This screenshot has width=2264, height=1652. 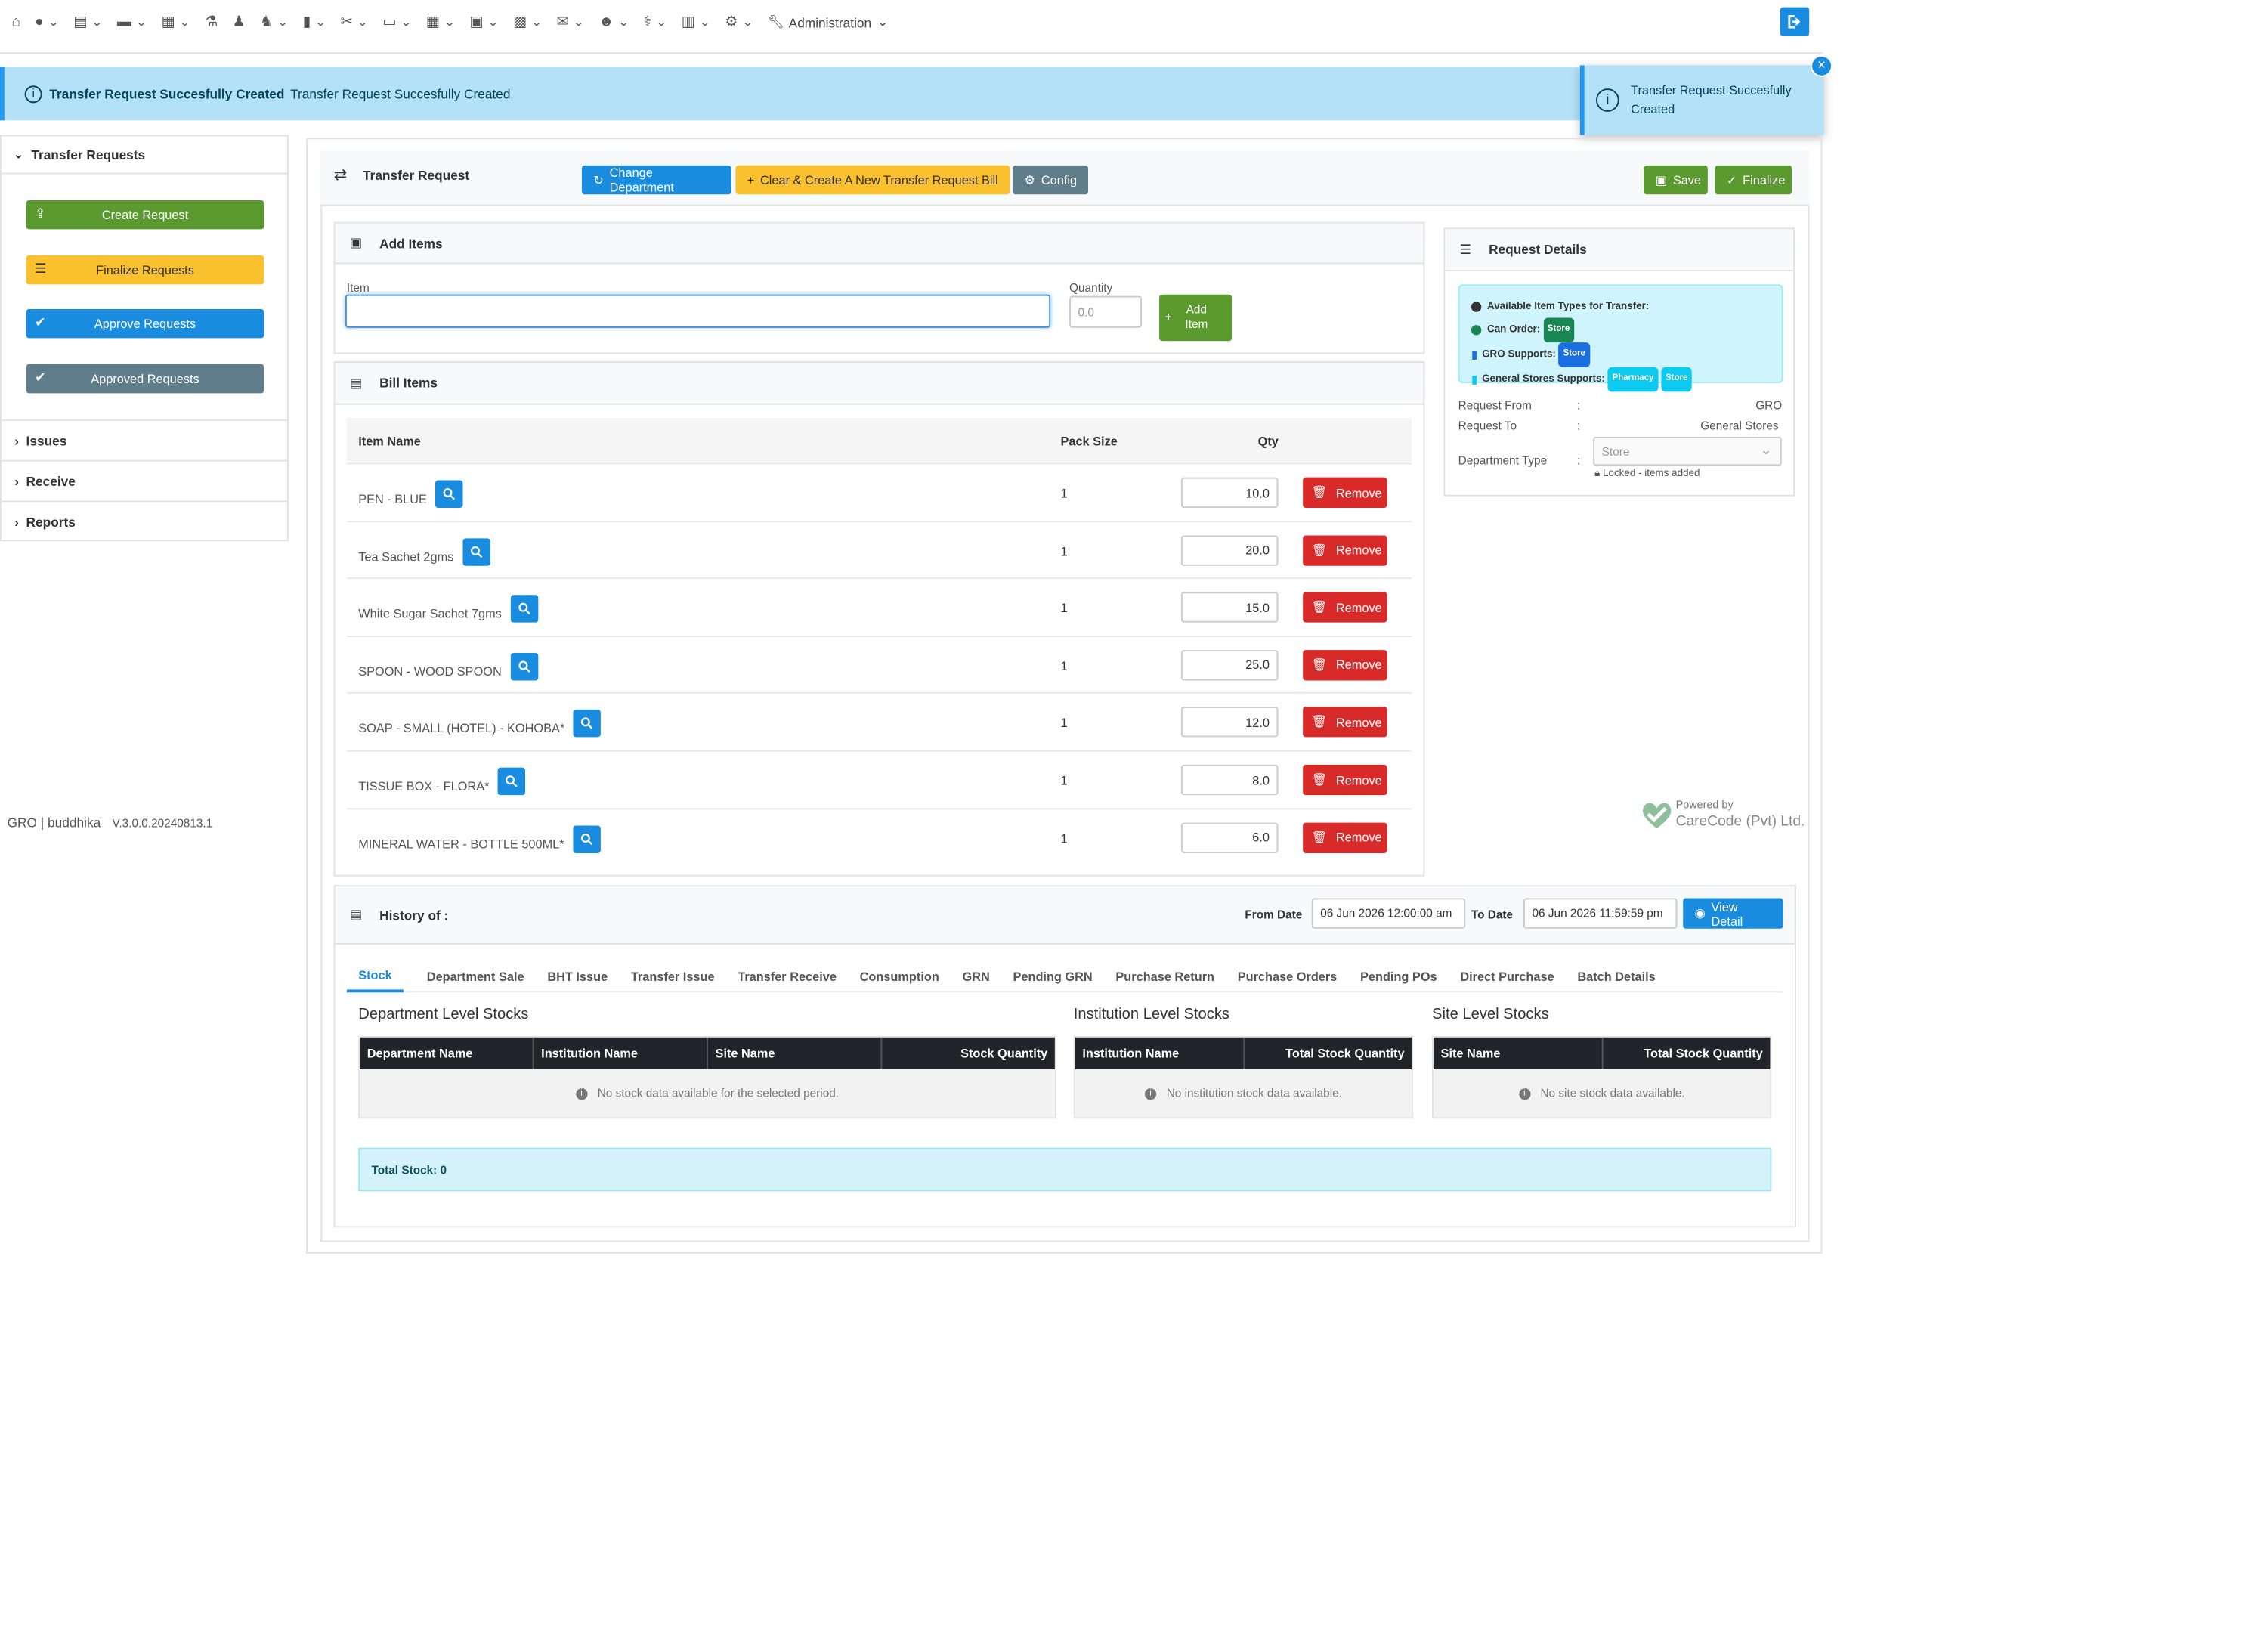 What do you see at coordinates (1229, 550) in the screenshot?
I see `qty-input: 20.0` at bounding box center [1229, 550].